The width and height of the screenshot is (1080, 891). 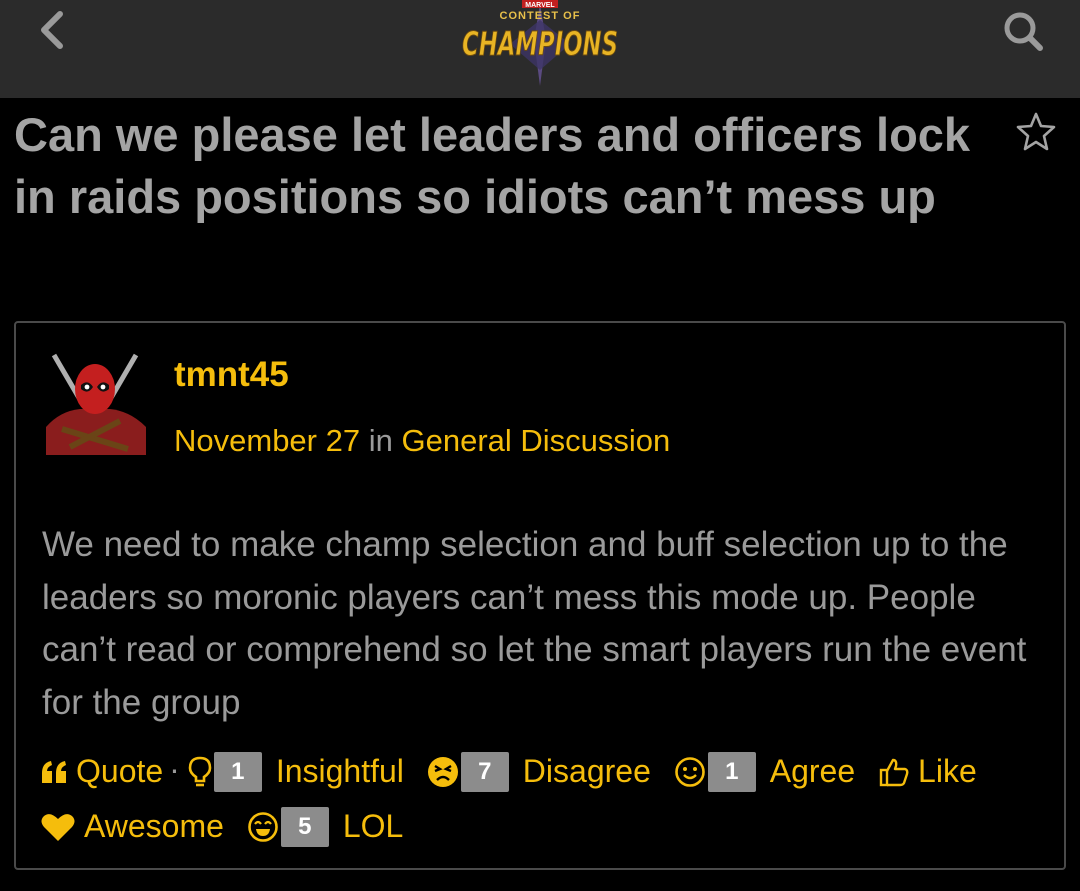 What do you see at coordinates (58, 827) in the screenshot?
I see `heart-icon` at bounding box center [58, 827].